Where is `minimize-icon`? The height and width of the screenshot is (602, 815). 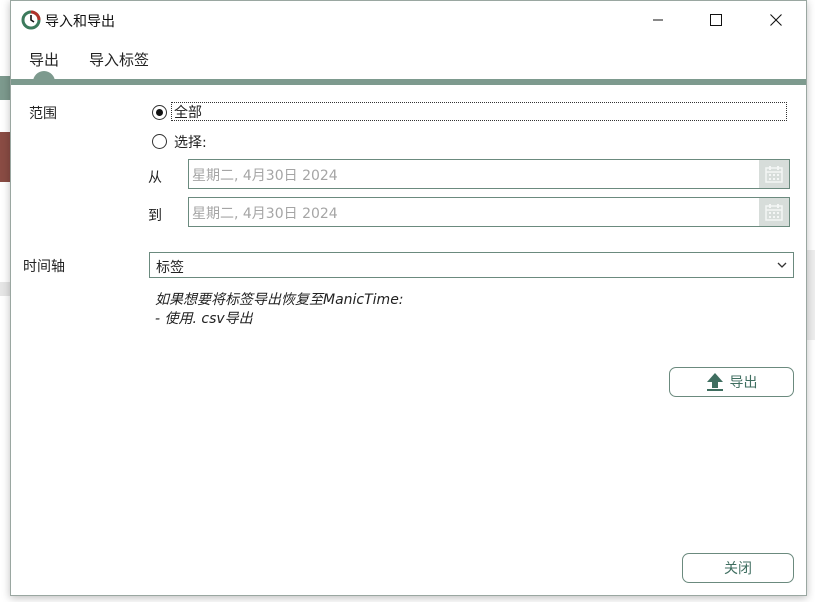
minimize-icon is located at coordinates (658, 20).